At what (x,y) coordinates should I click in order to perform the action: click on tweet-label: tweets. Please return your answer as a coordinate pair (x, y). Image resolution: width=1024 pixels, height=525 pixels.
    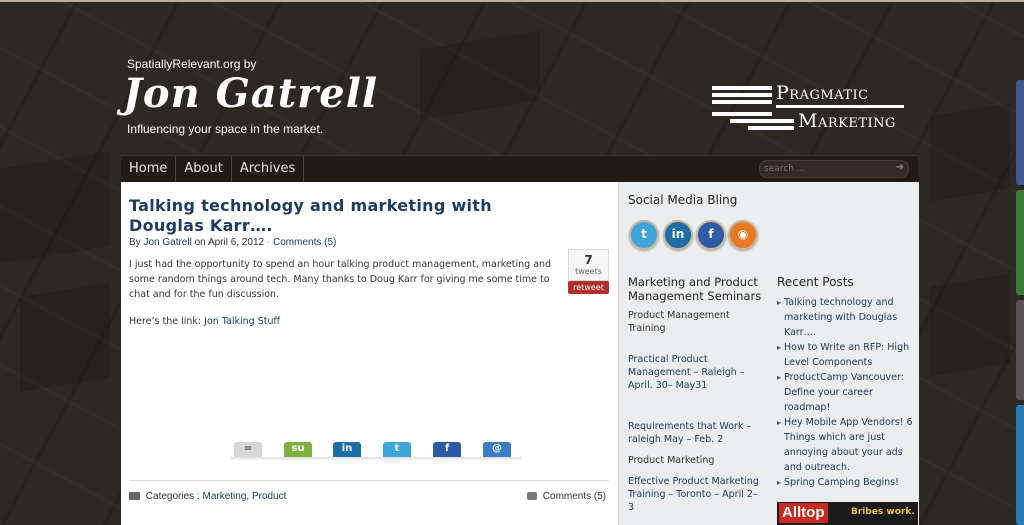
    Looking at the image, I should click on (588, 271).